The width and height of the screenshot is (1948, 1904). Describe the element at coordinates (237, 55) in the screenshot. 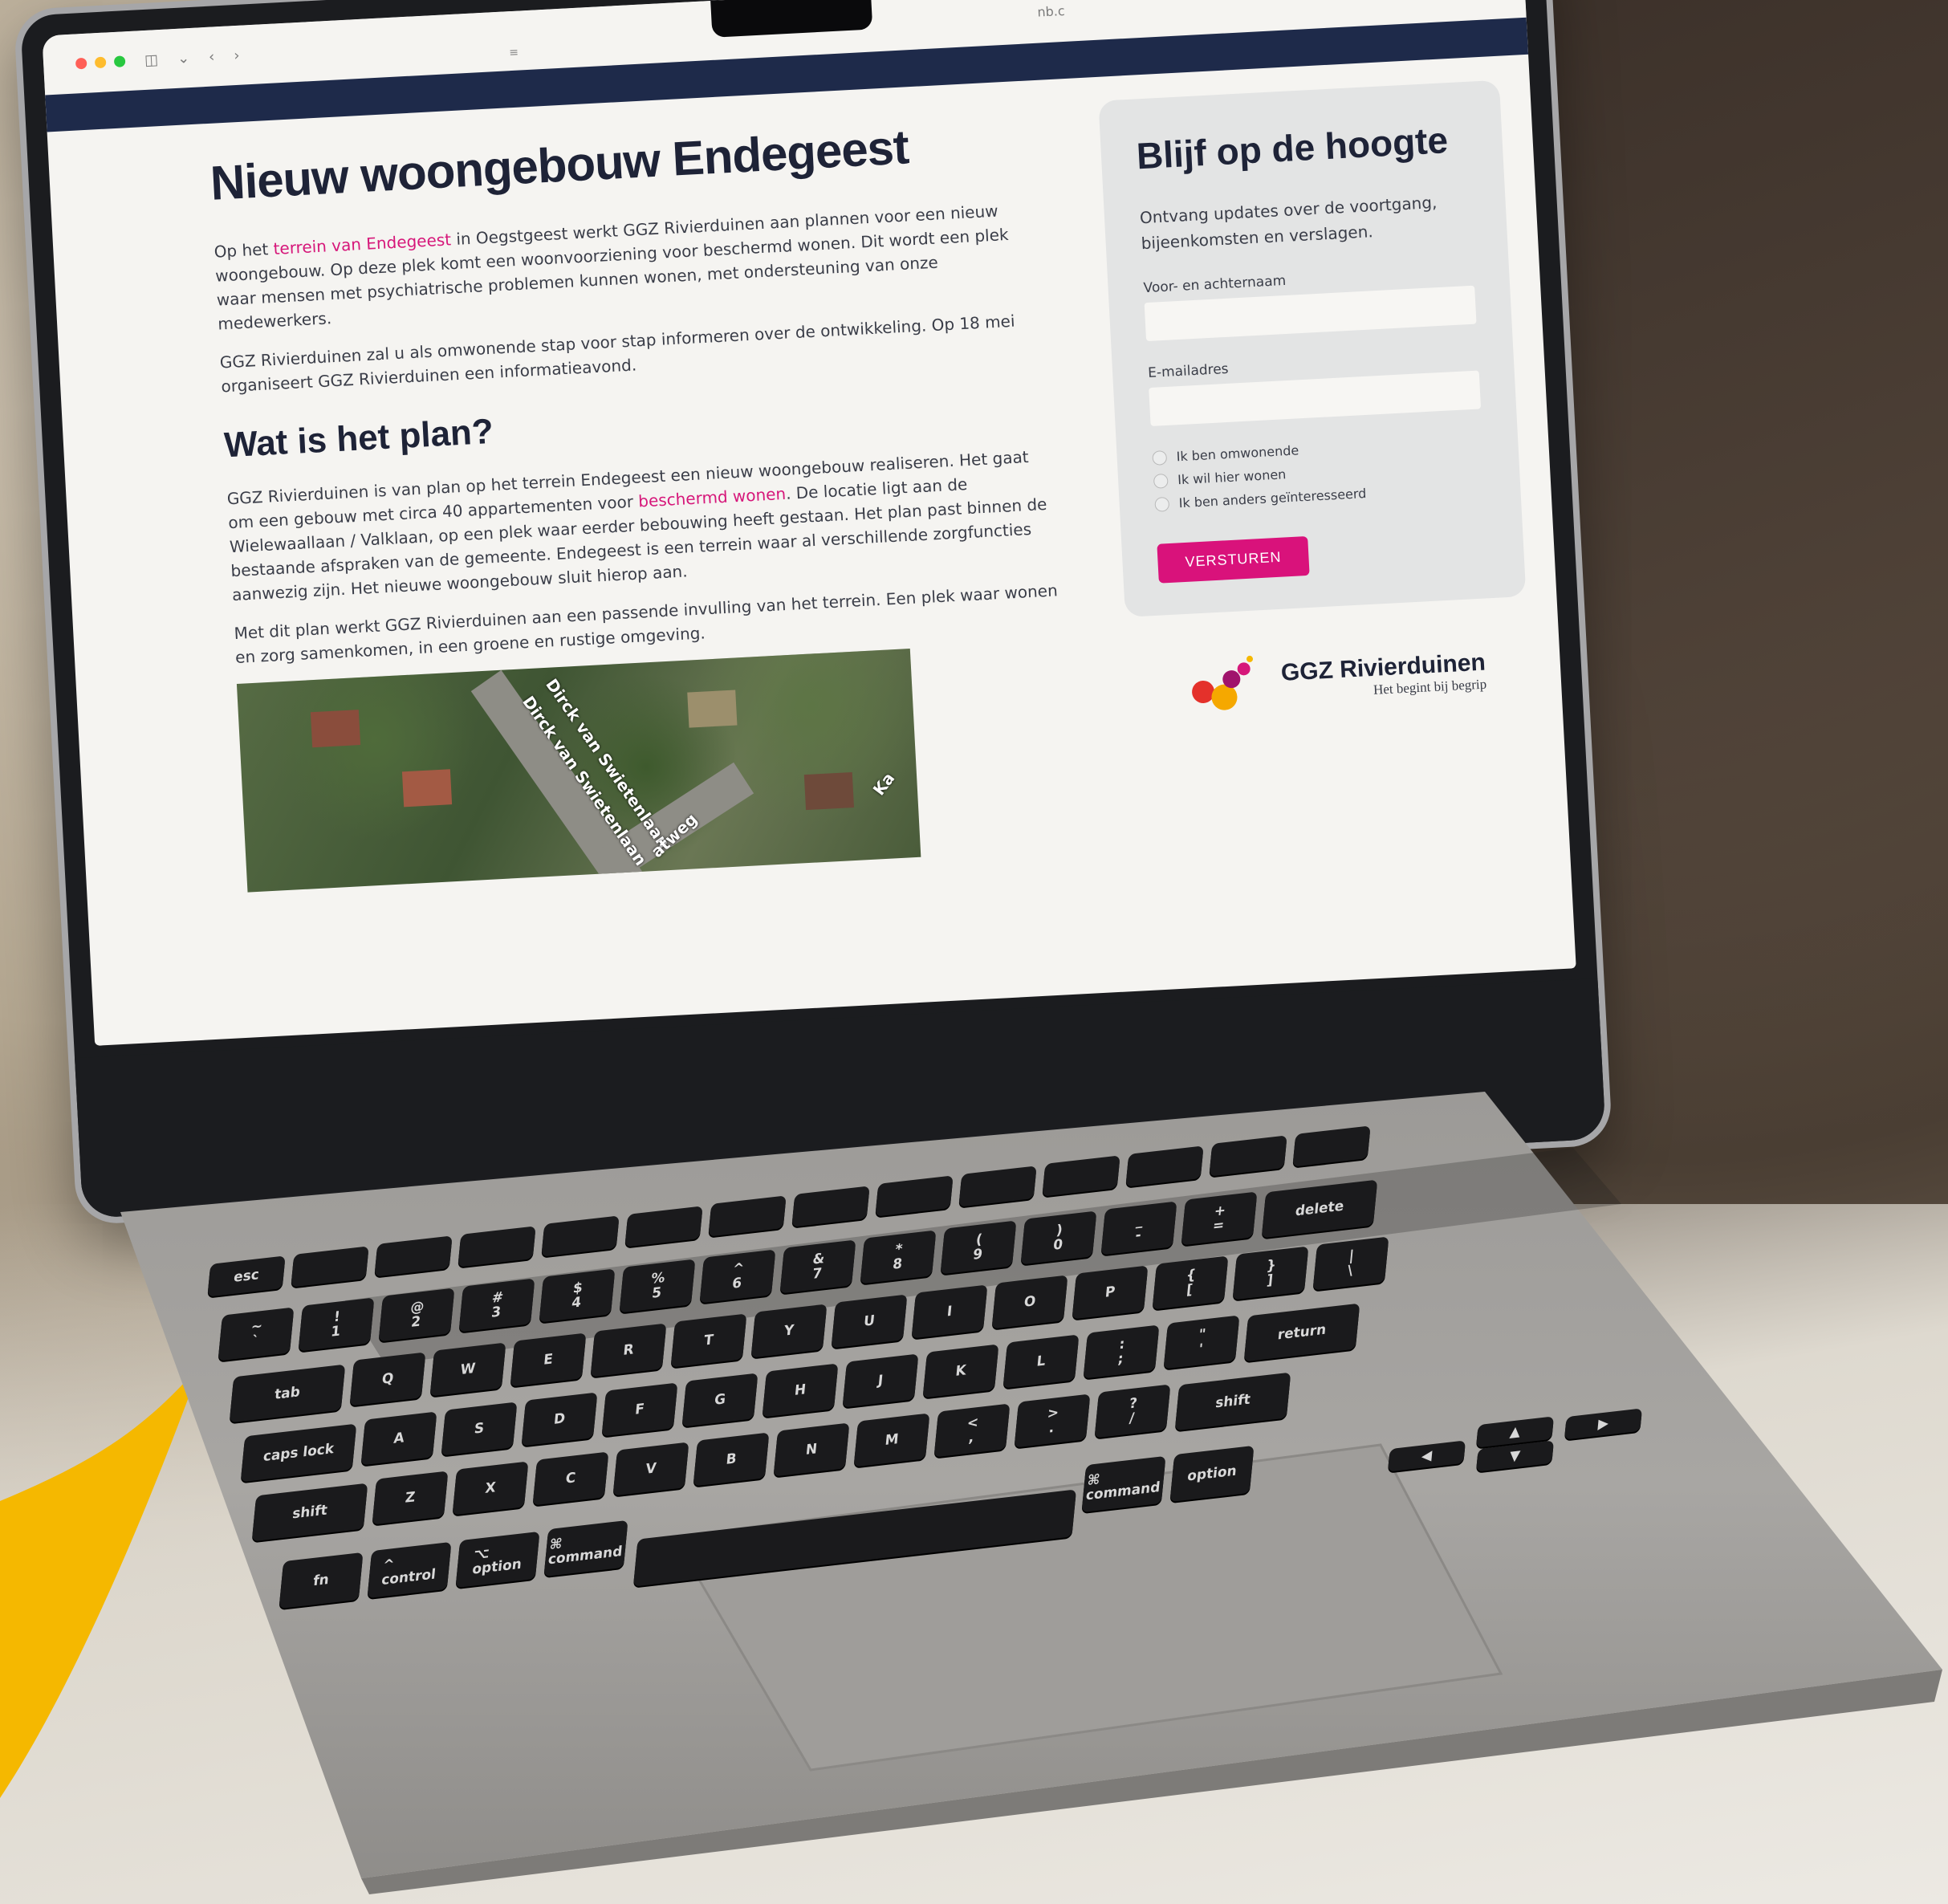

I see `forward-icon: ›` at that location.